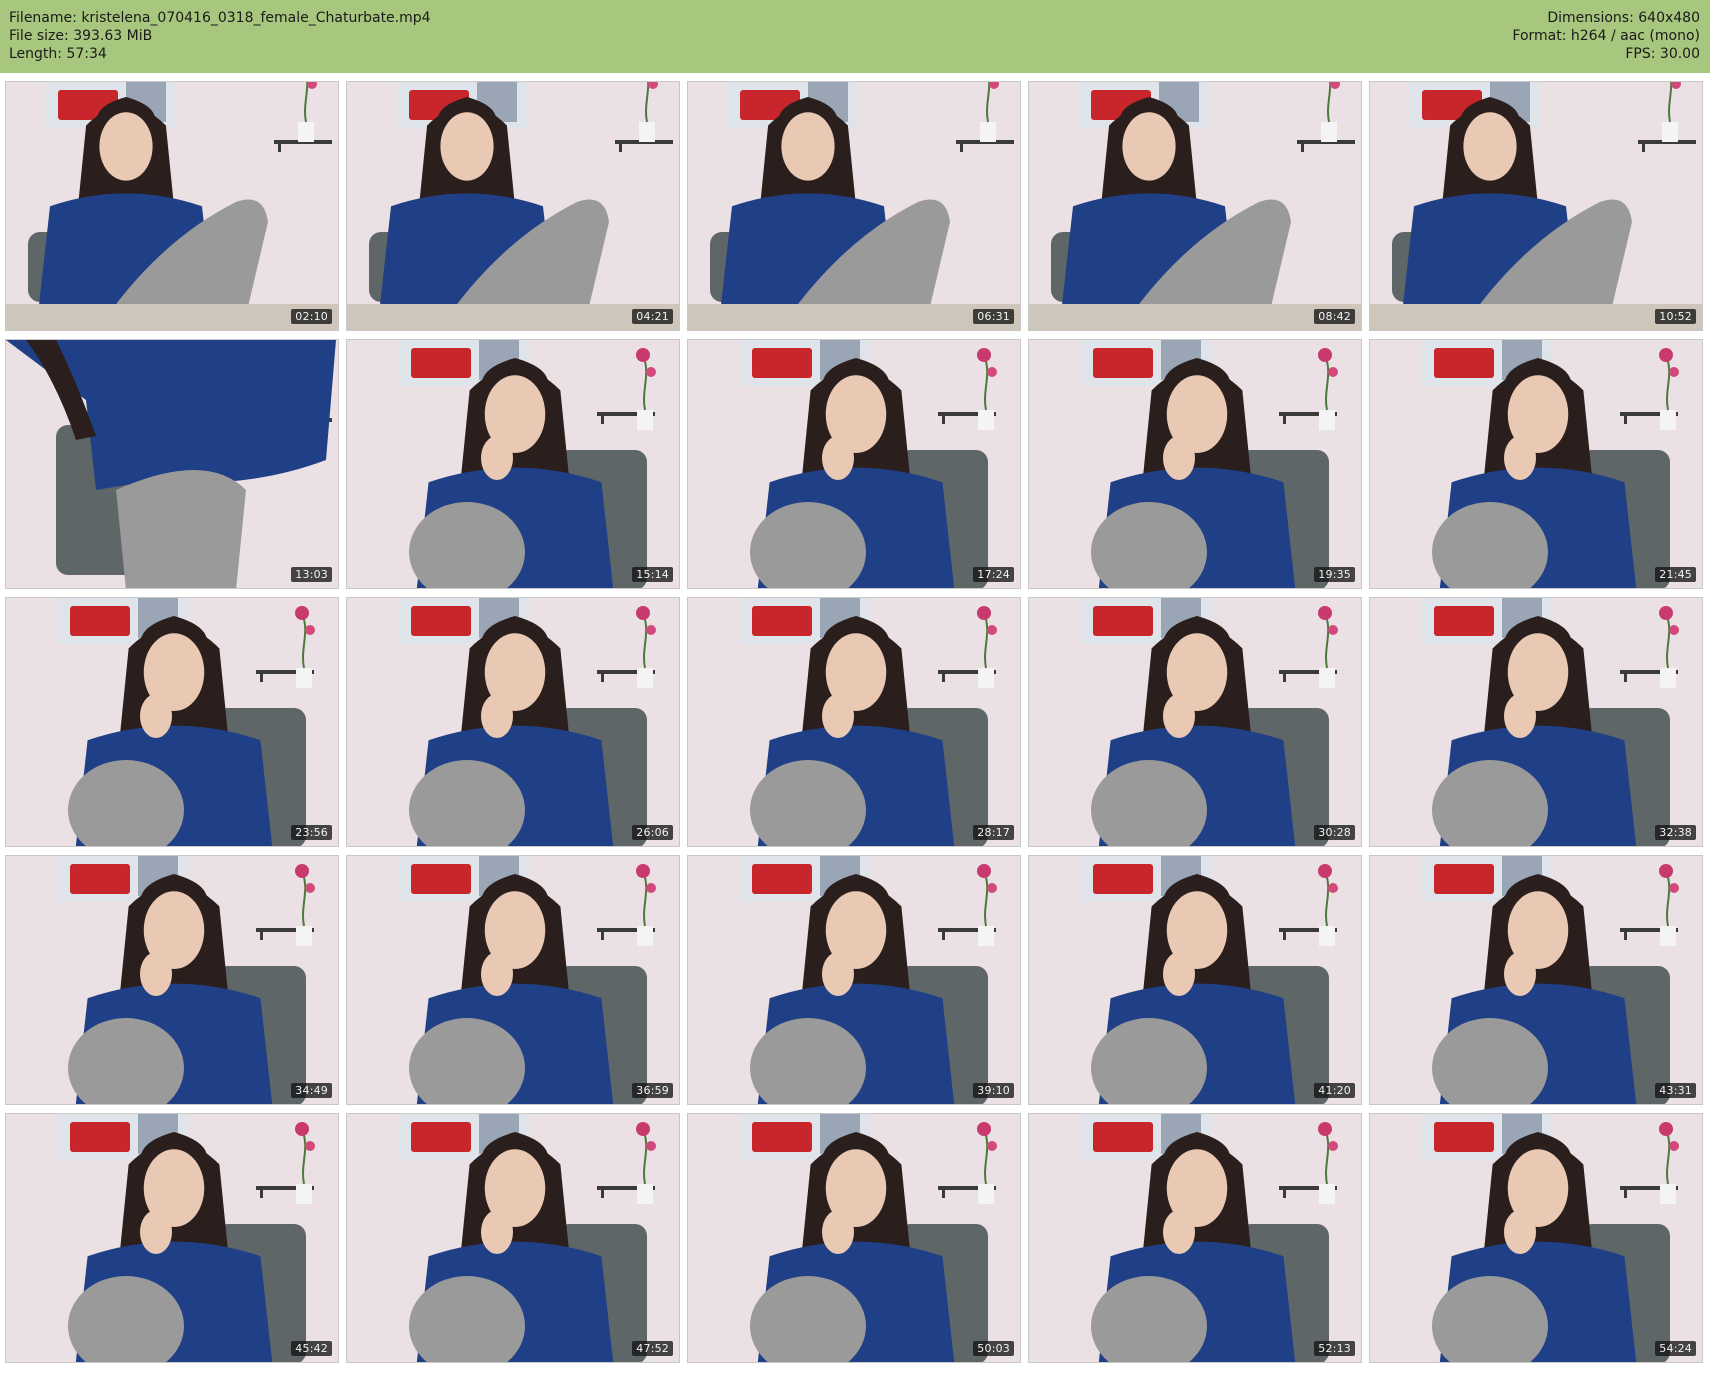 This screenshot has height=1373, width=1710. I want to click on video-thumbnail: 26:06, so click(513, 722).